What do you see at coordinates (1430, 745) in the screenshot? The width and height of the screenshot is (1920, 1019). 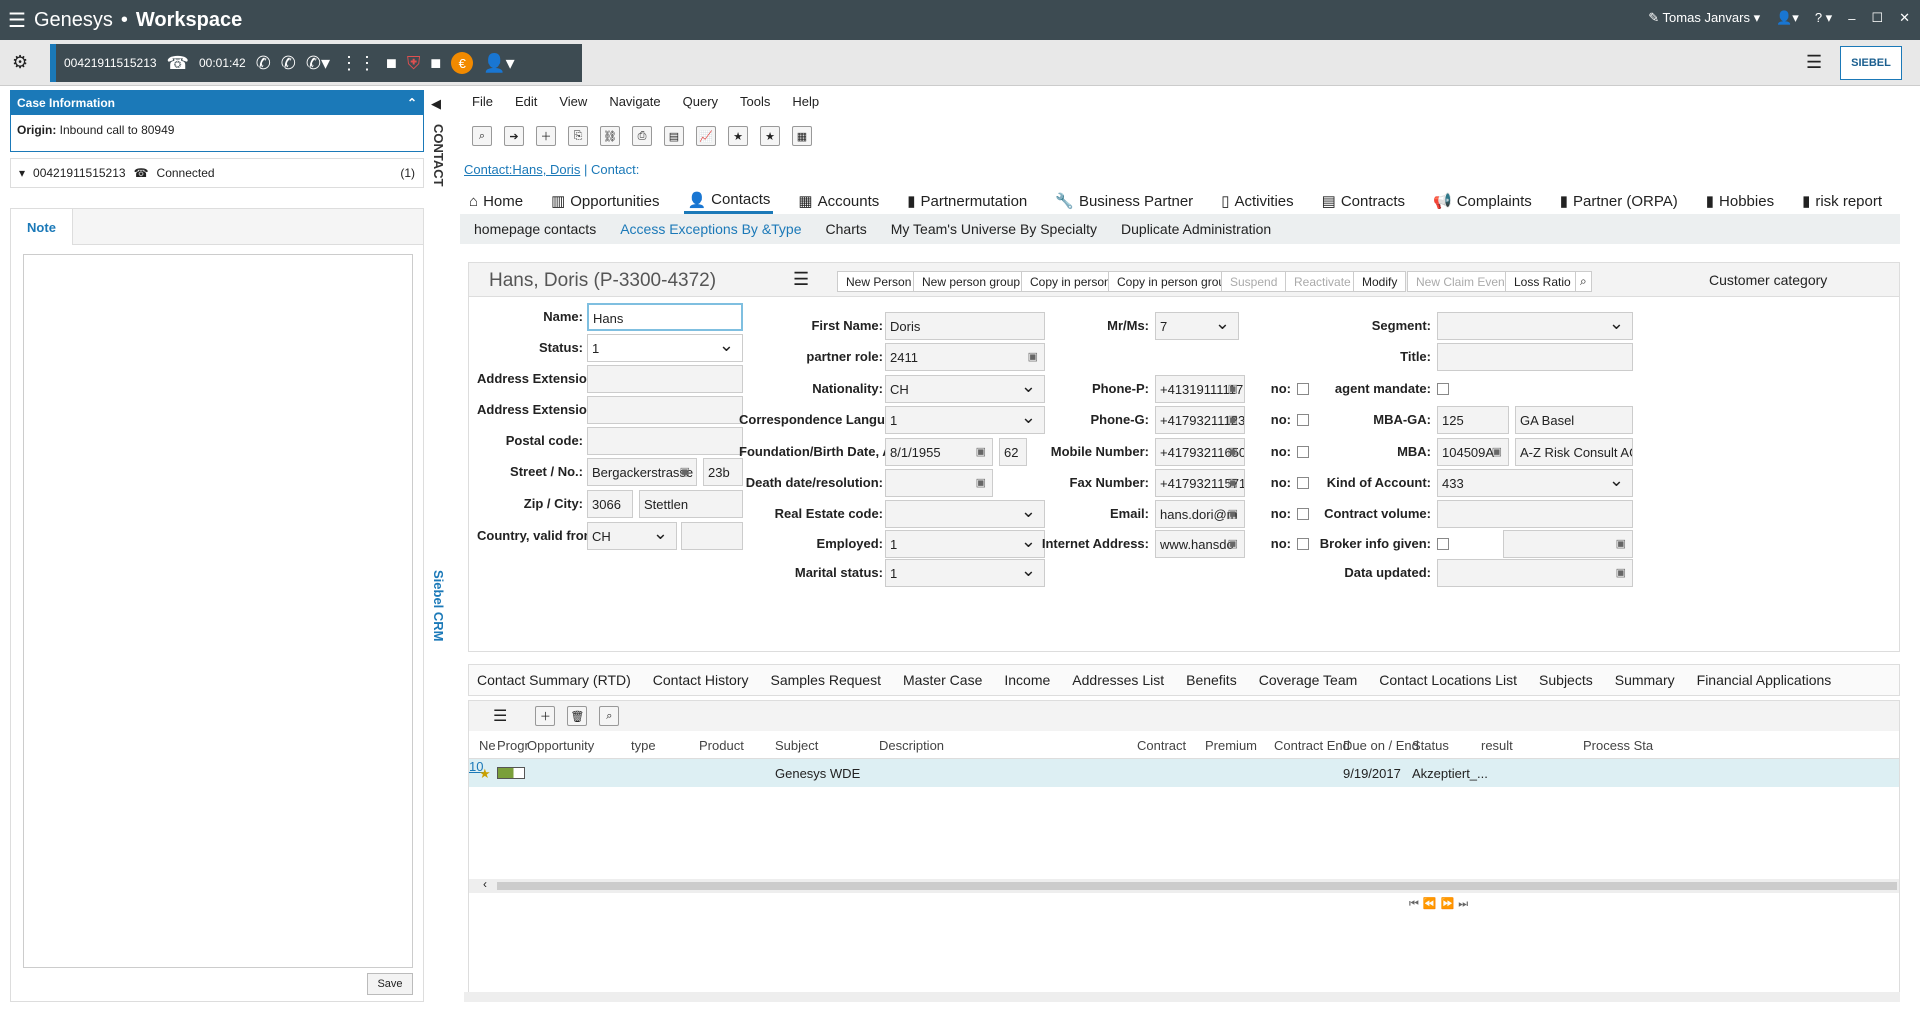 I see `col-status: Status` at bounding box center [1430, 745].